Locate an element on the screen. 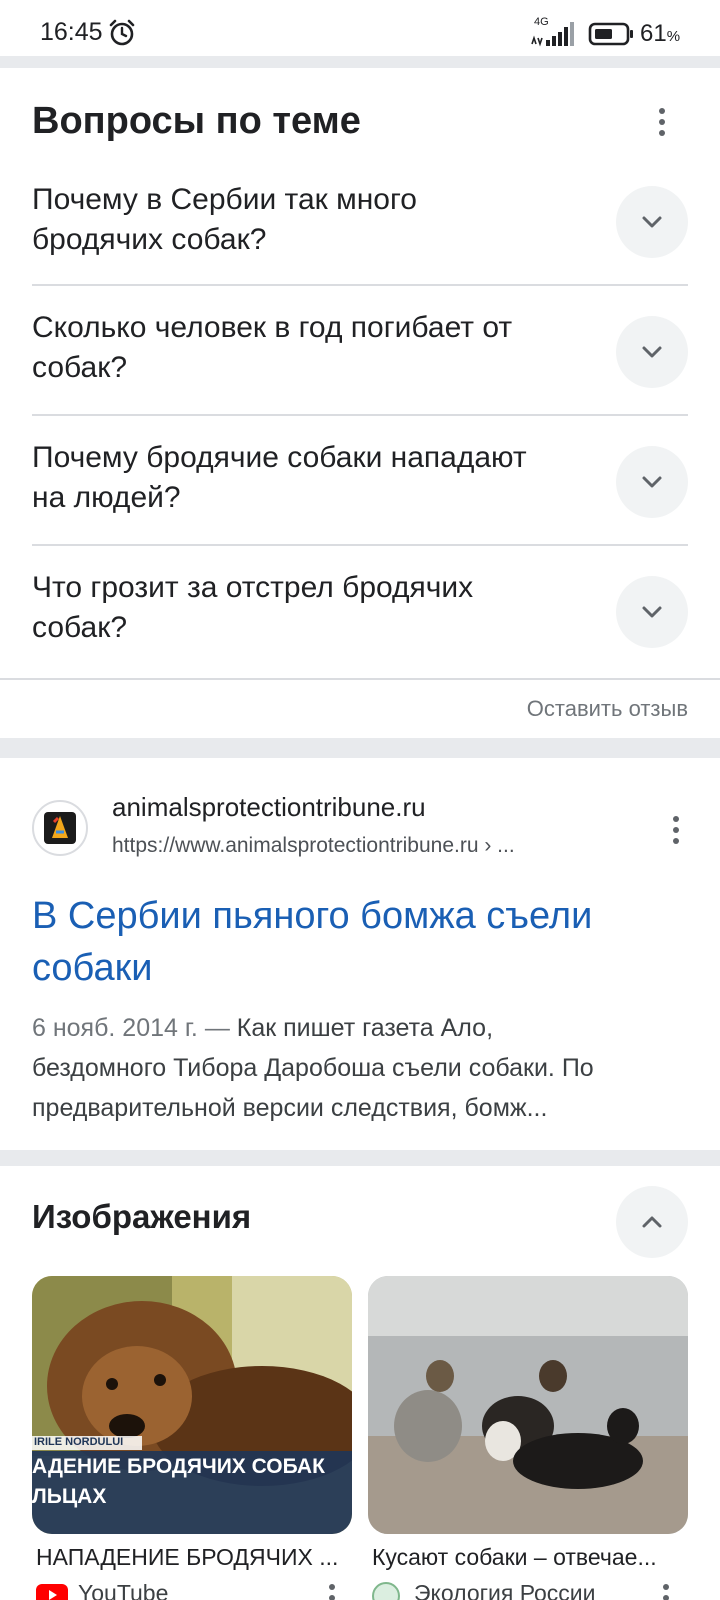 The image size is (720, 1600). ecology-icon is located at coordinates (386, 1591).